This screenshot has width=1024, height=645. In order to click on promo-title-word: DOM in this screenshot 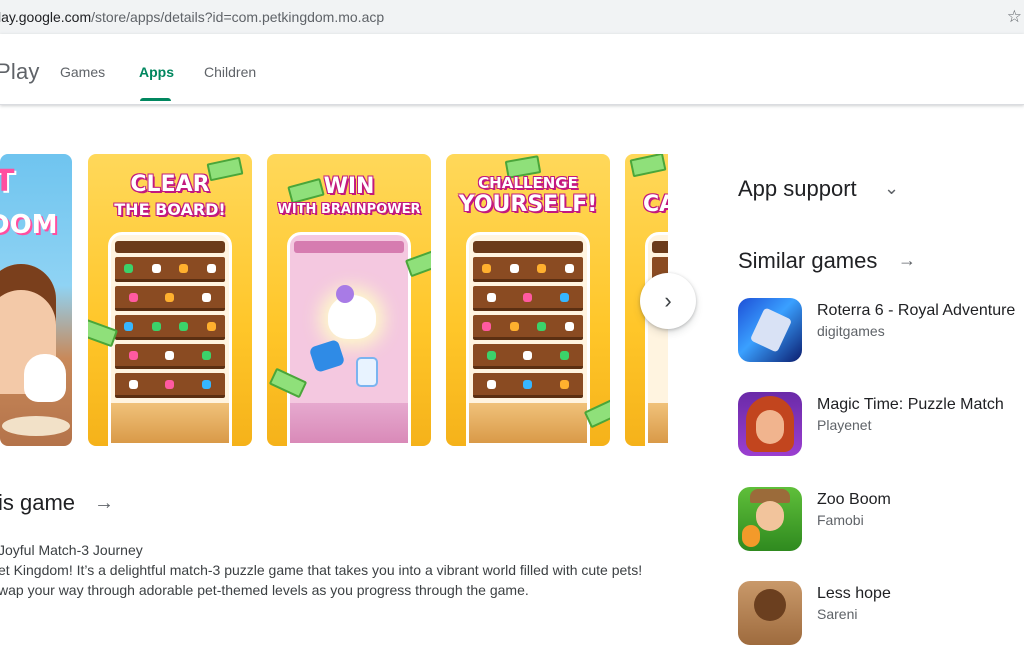, I will do `click(29, 225)`.